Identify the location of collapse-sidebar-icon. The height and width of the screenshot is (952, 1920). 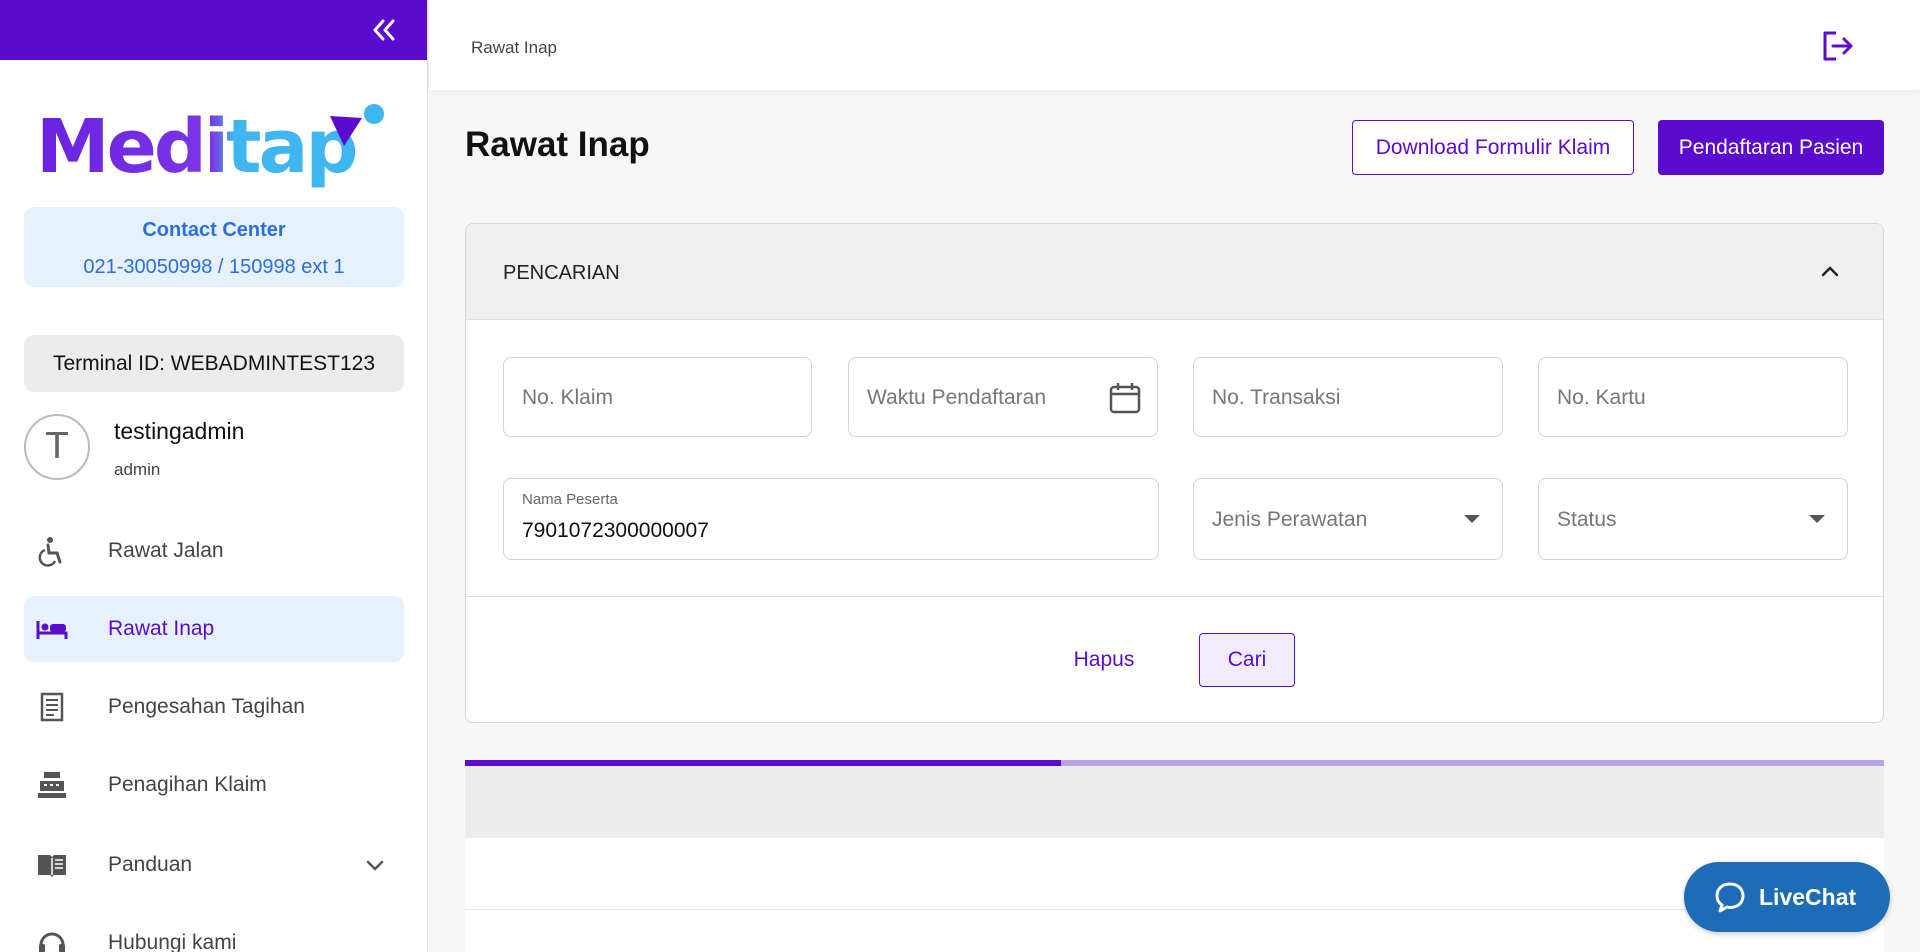
(384, 30).